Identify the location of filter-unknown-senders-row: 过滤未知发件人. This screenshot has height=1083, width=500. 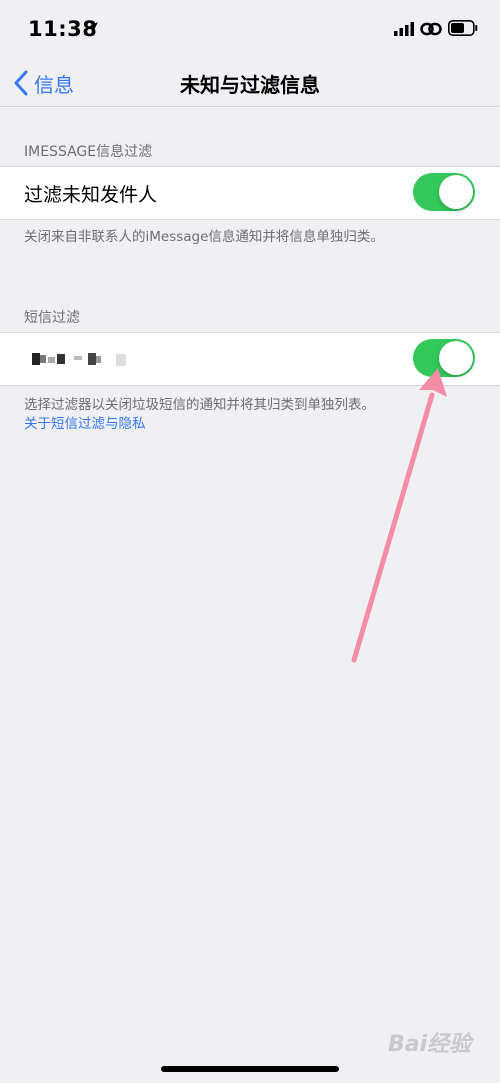
(250, 193).